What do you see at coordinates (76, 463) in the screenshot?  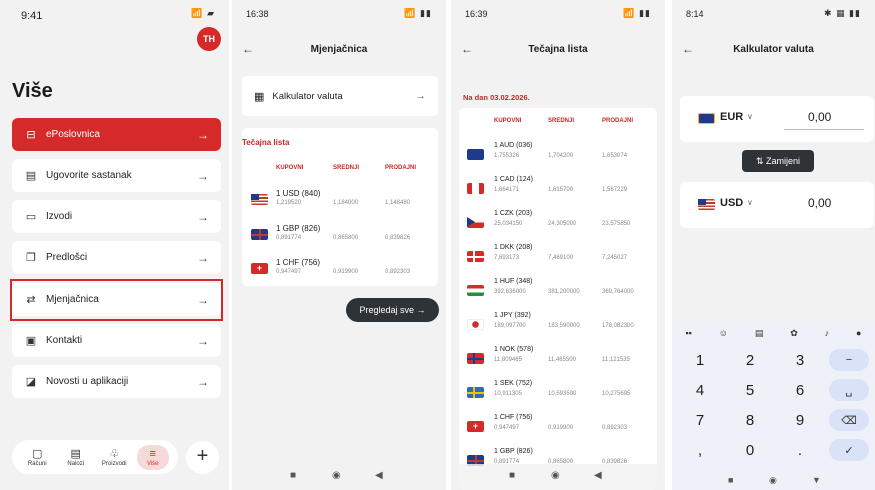 I see `nav-label: Nalozi` at bounding box center [76, 463].